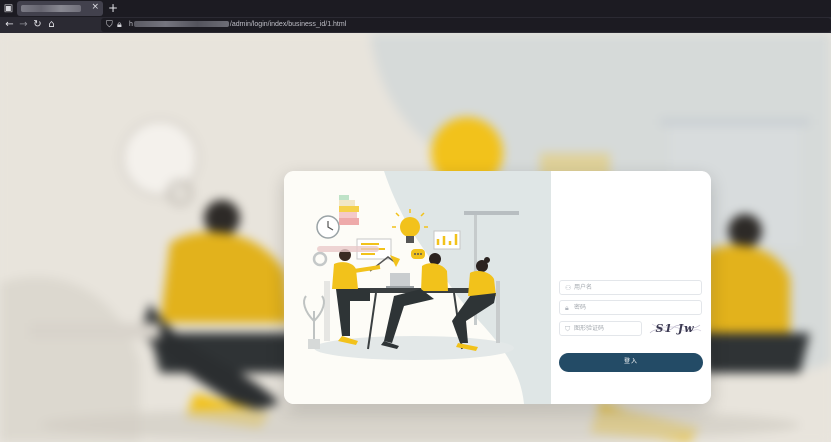 The width and height of the screenshot is (831, 442). What do you see at coordinates (631, 362) in the screenshot?
I see `login-button: 登入` at bounding box center [631, 362].